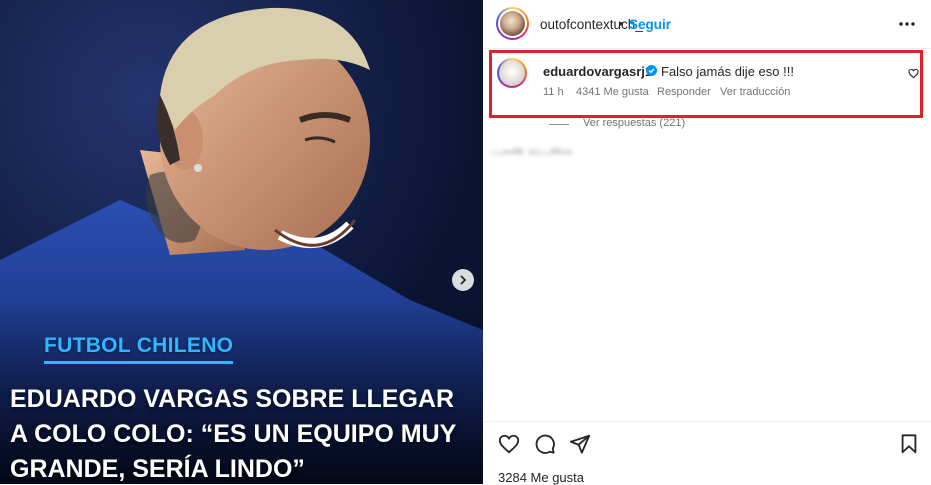  I want to click on next-image-button, so click(463, 280).